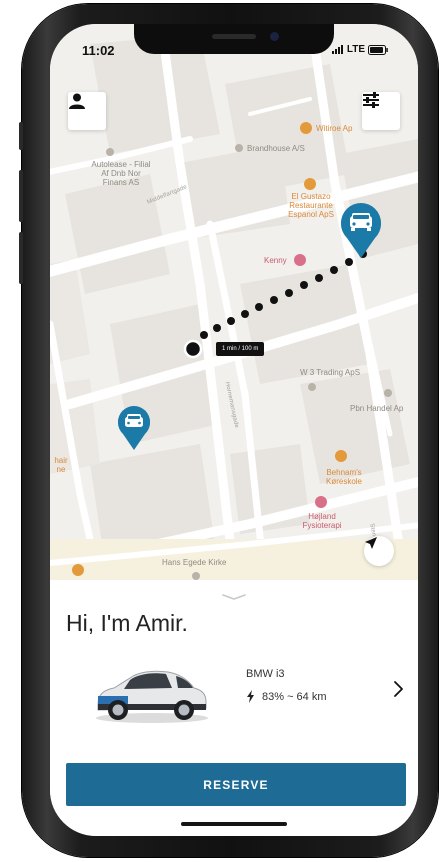 This screenshot has width=441, height=862. I want to click on battery-charge-icon, so click(250, 696).